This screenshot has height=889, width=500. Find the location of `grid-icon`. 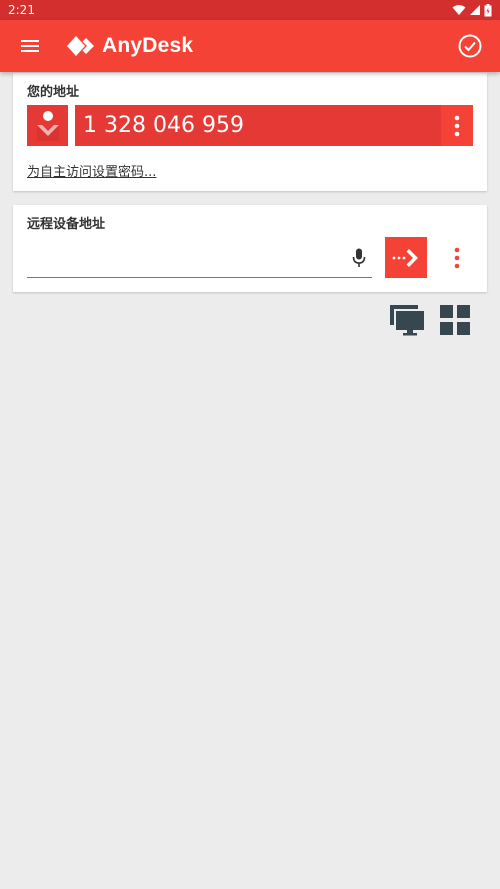

grid-icon is located at coordinates (455, 320).